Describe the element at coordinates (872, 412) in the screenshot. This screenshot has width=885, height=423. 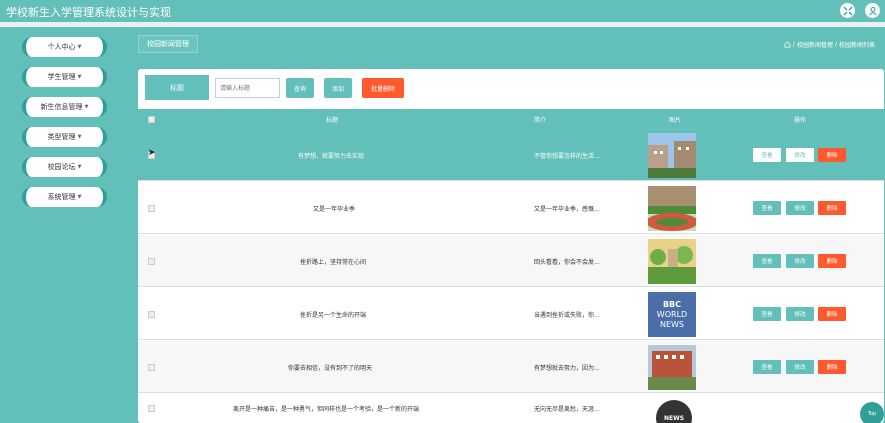
I see `back-to-top-button: Top` at that location.